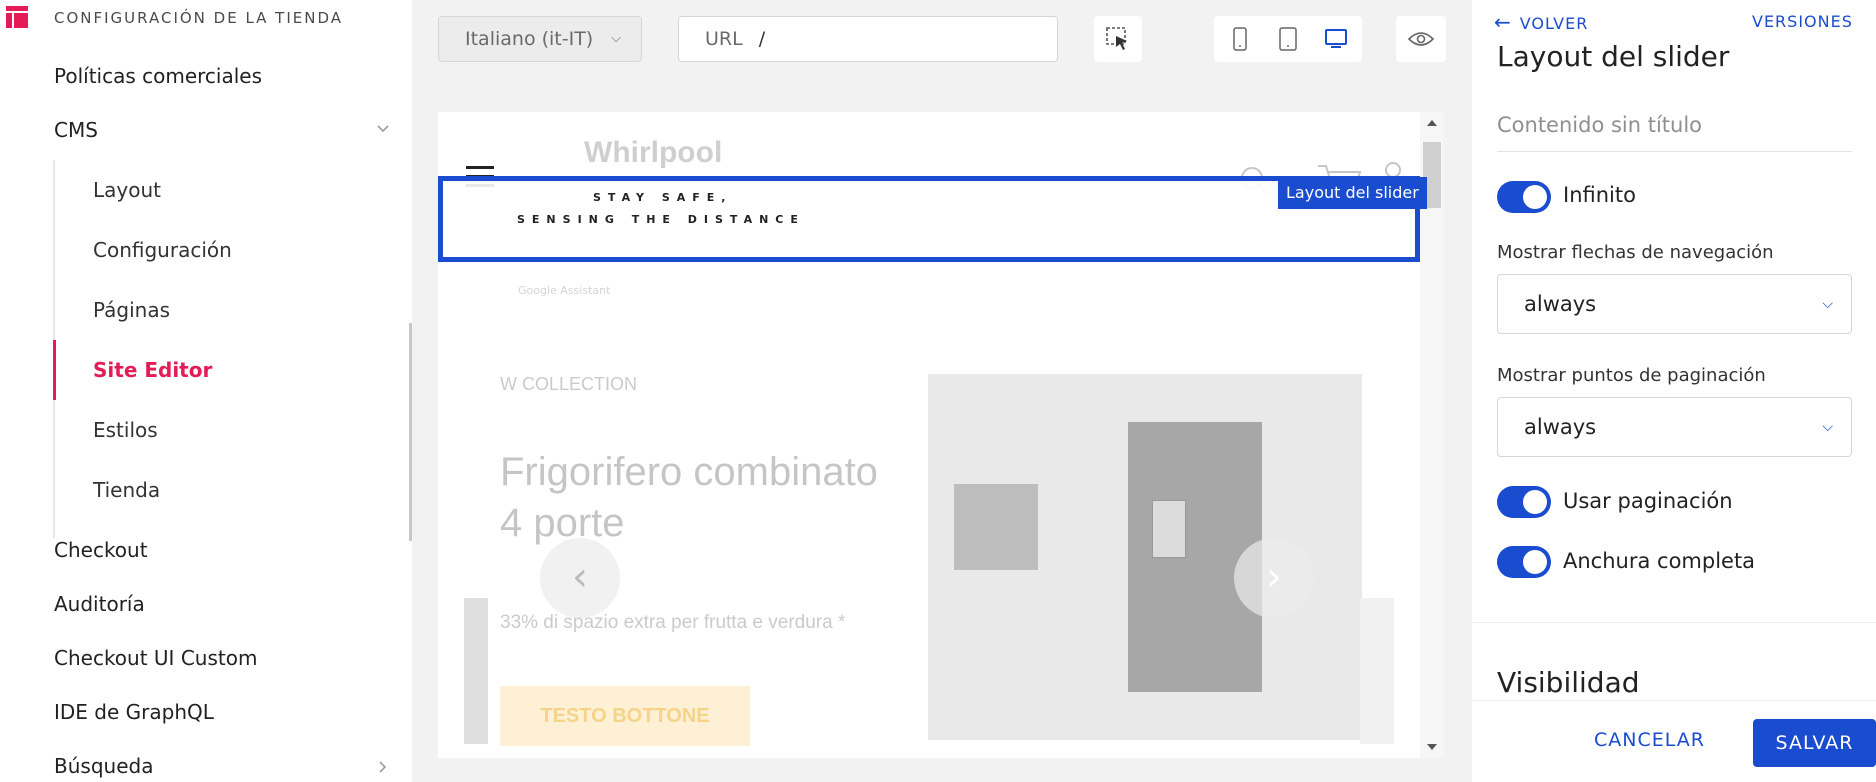 This screenshot has height=782, width=1876. What do you see at coordinates (724, 39) in the screenshot?
I see `url-label: URL` at bounding box center [724, 39].